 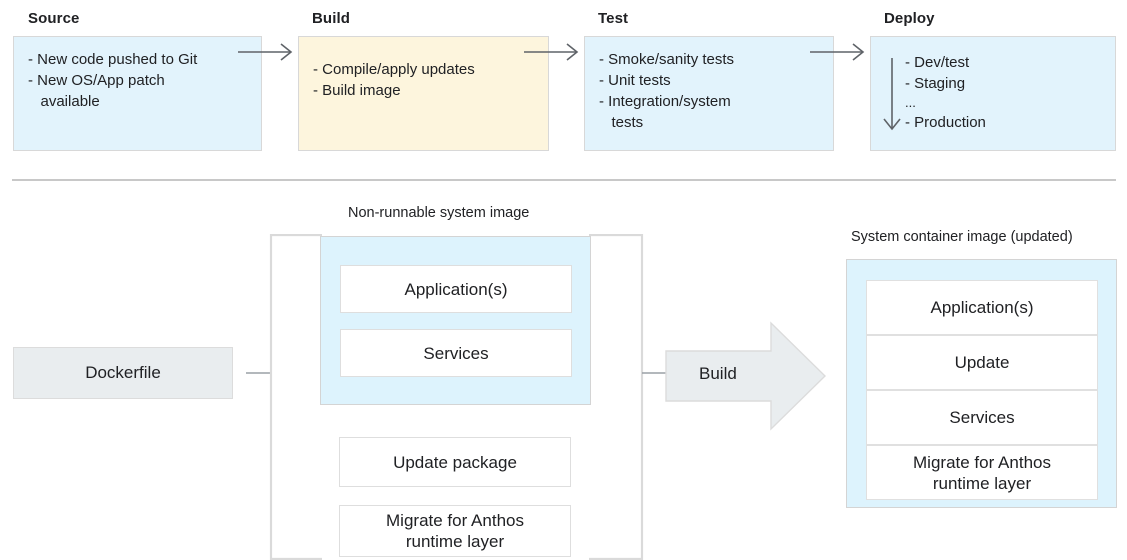 What do you see at coordinates (439, 213) in the screenshot?
I see `caption-non-runnable-image: Non-runnable system image` at bounding box center [439, 213].